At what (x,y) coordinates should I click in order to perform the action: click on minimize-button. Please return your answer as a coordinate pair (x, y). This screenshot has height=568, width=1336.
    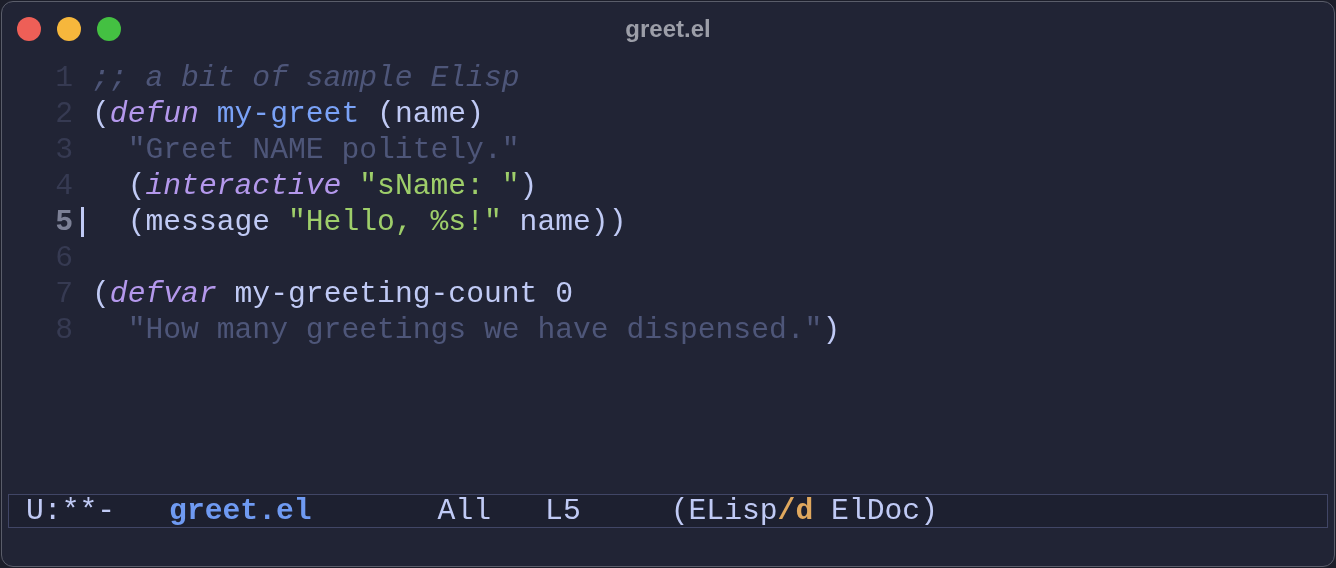
    Looking at the image, I should click on (69, 28).